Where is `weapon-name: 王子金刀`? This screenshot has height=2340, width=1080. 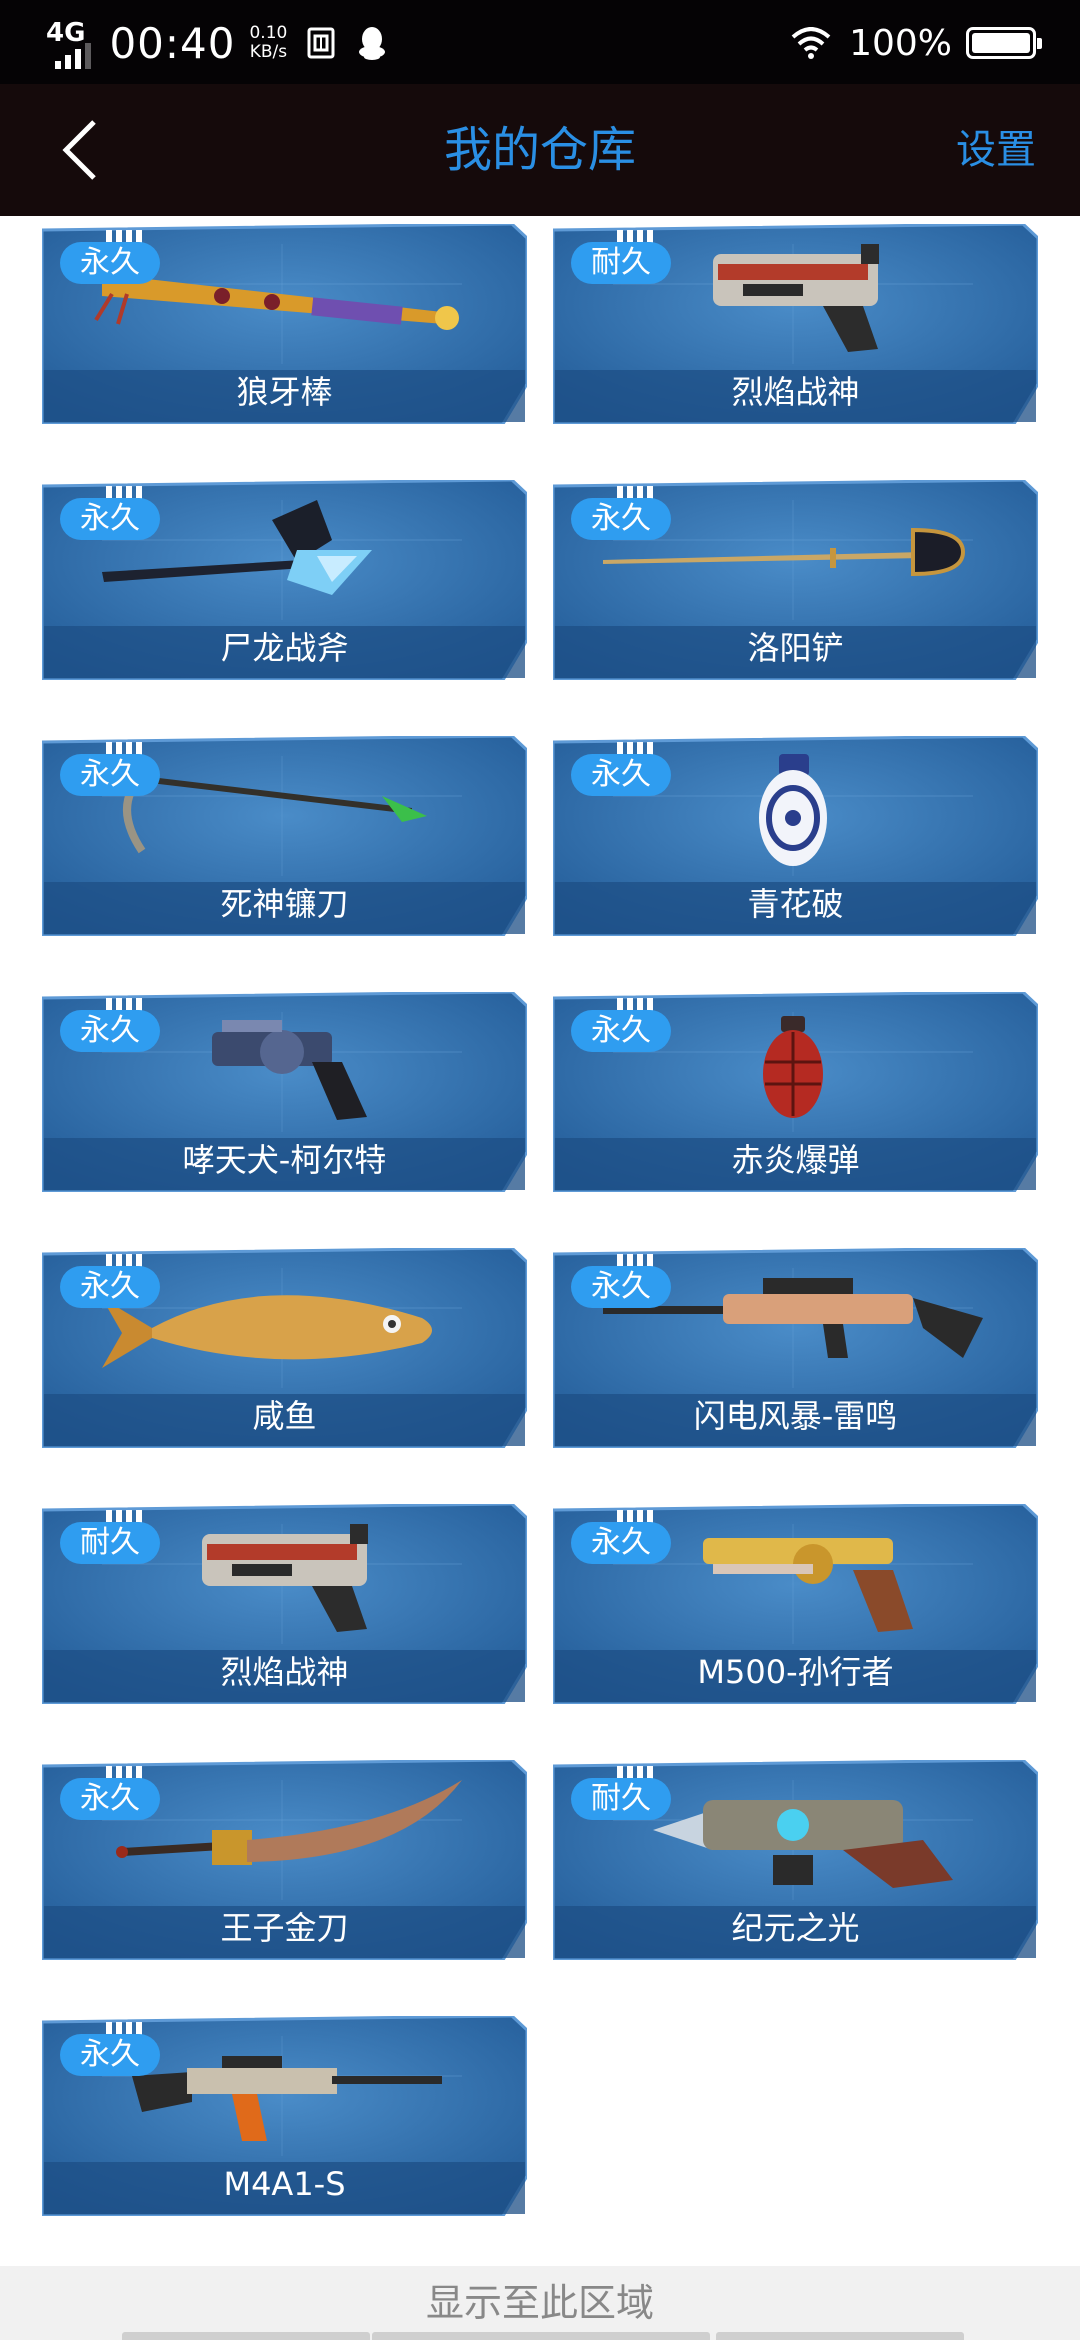 weapon-name: 王子金刀 is located at coordinates (284, 1928).